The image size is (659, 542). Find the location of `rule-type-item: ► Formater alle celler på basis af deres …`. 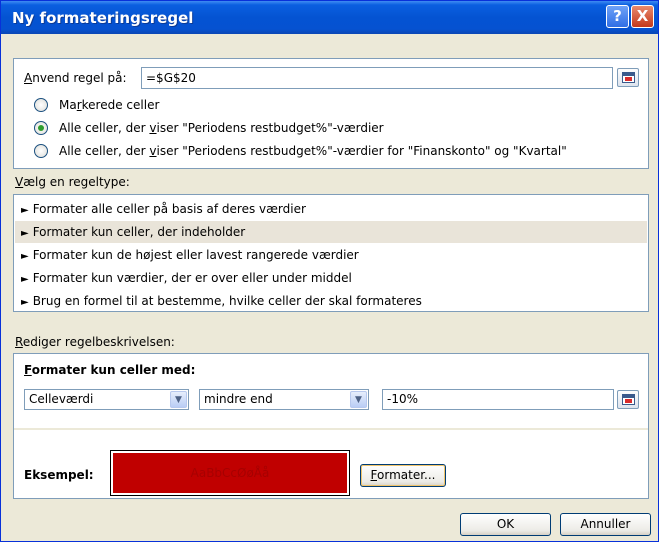

rule-type-item: ► Formater alle celler på basis af deres … is located at coordinates (331, 209).